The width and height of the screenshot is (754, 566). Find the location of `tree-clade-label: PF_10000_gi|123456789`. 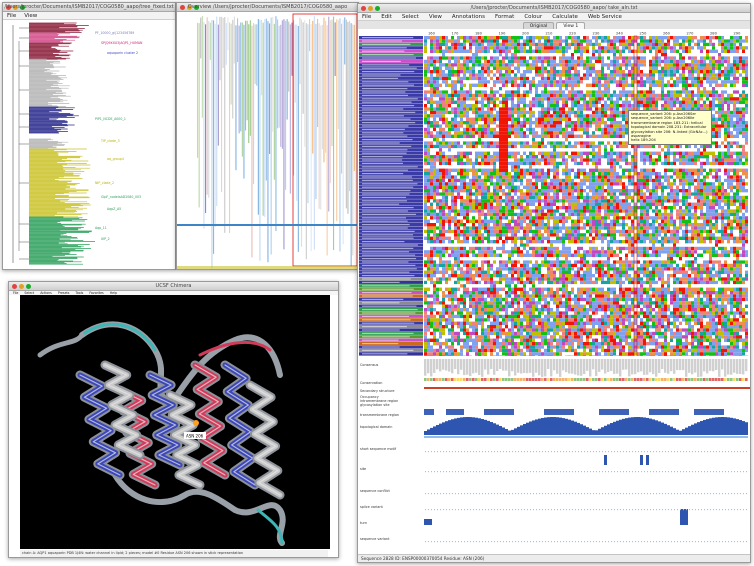

tree-clade-label: PF_10000_gi|123456789 is located at coordinates (114, 33).